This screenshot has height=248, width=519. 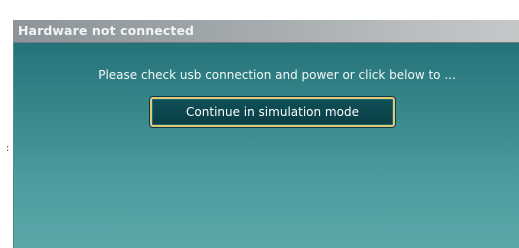 What do you see at coordinates (106, 30) in the screenshot?
I see `dialog-title: Hardware not connected` at bounding box center [106, 30].